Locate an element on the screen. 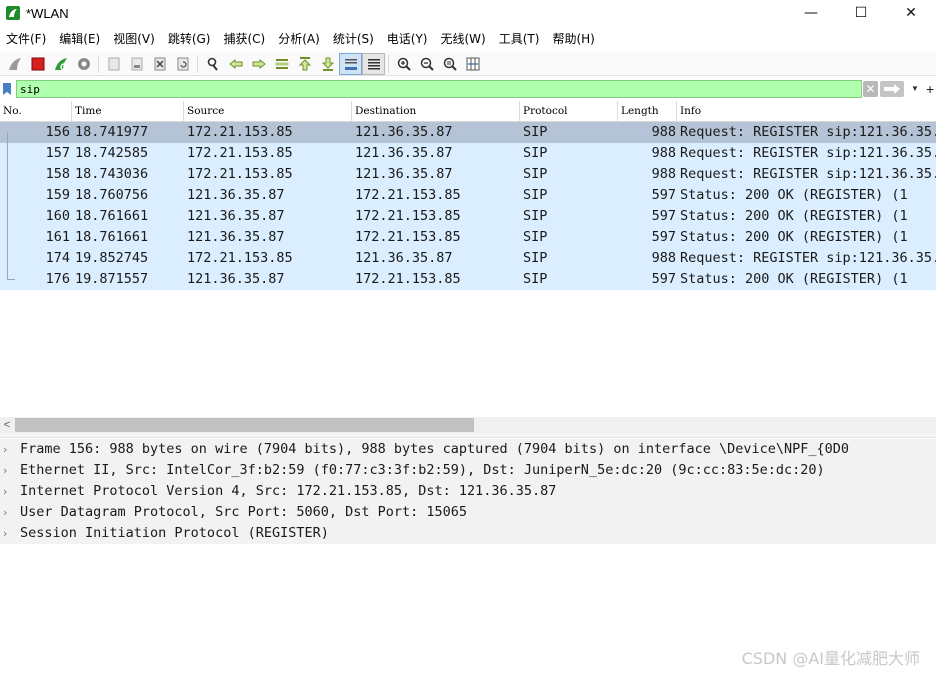 The image size is (936, 674). display-filter-input is located at coordinates (439, 89).